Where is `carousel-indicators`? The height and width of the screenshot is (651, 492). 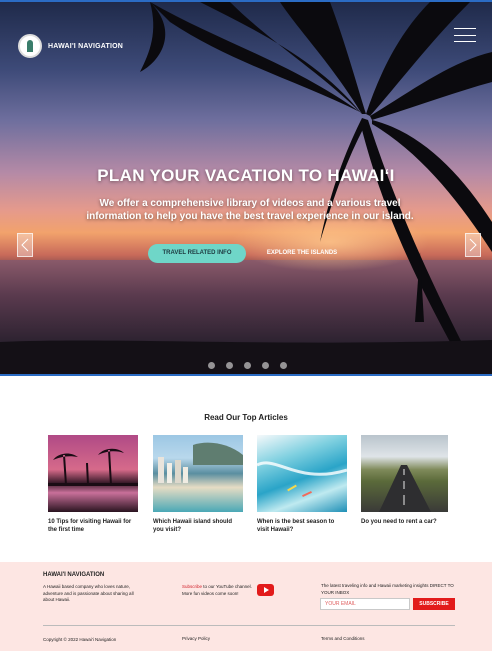
carousel-indicators is located at coordinates (247, 365).